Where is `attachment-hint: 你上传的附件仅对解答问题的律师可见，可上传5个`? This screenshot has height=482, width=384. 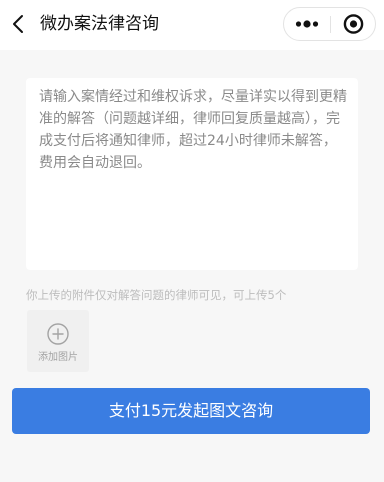
attachment-hint: 你上传的附件仅对解答问题的律师可见，可上传5个 is located at coordinates (156, 295).